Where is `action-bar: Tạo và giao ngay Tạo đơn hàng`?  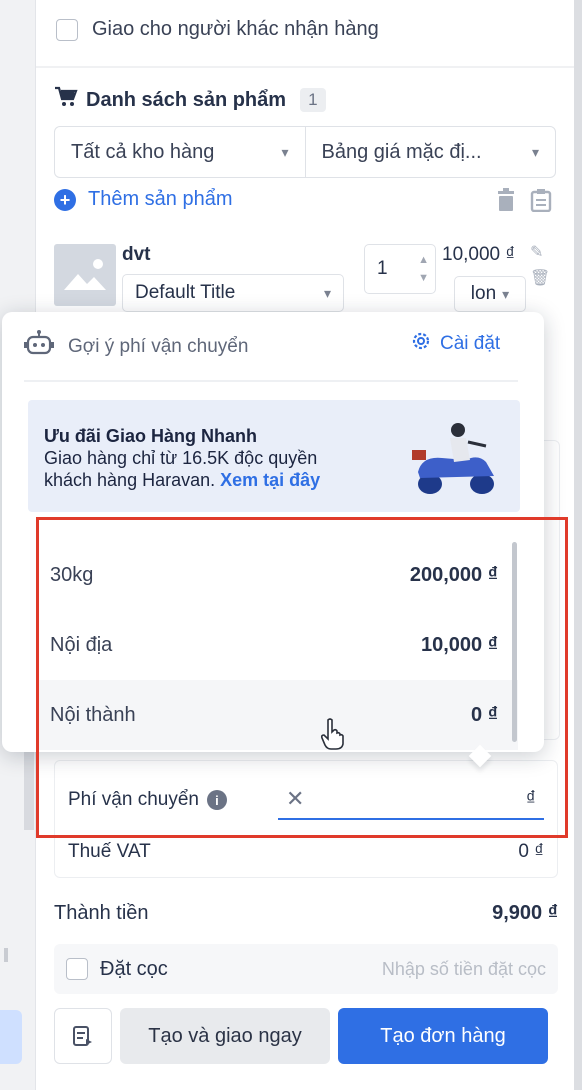
action-bar: Tạo và giao ngay Tạo đơn hàng is located at coordinates (306, 1036).